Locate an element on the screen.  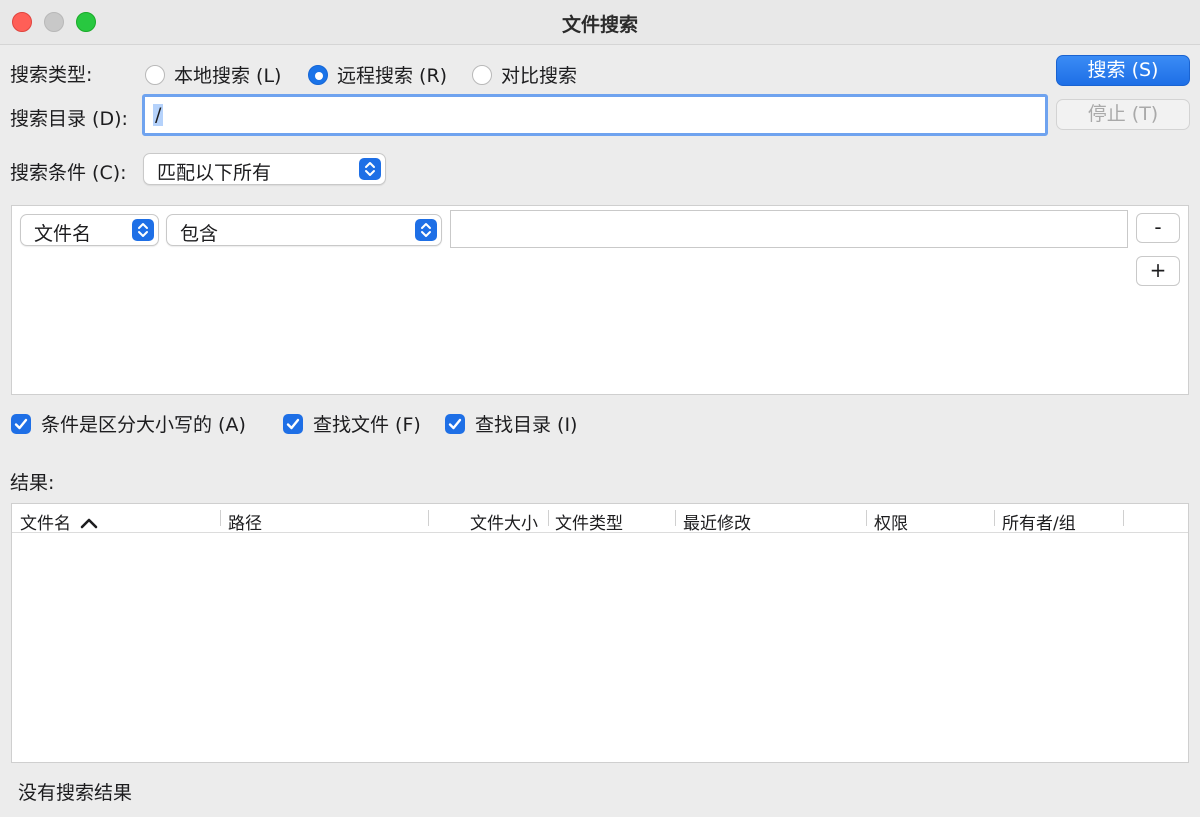
criteria-operator-select: 包含 is located at coordinates (304, 230).